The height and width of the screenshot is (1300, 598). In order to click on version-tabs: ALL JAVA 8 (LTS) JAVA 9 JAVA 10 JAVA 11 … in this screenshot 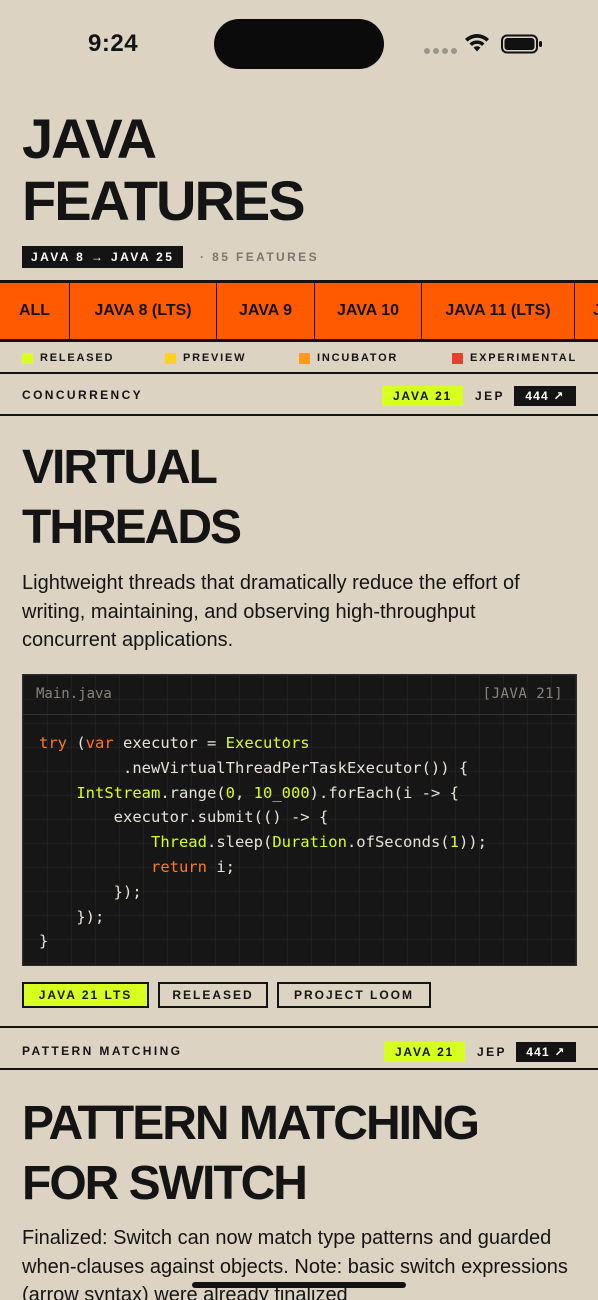, I will do `click(299, 311)`.